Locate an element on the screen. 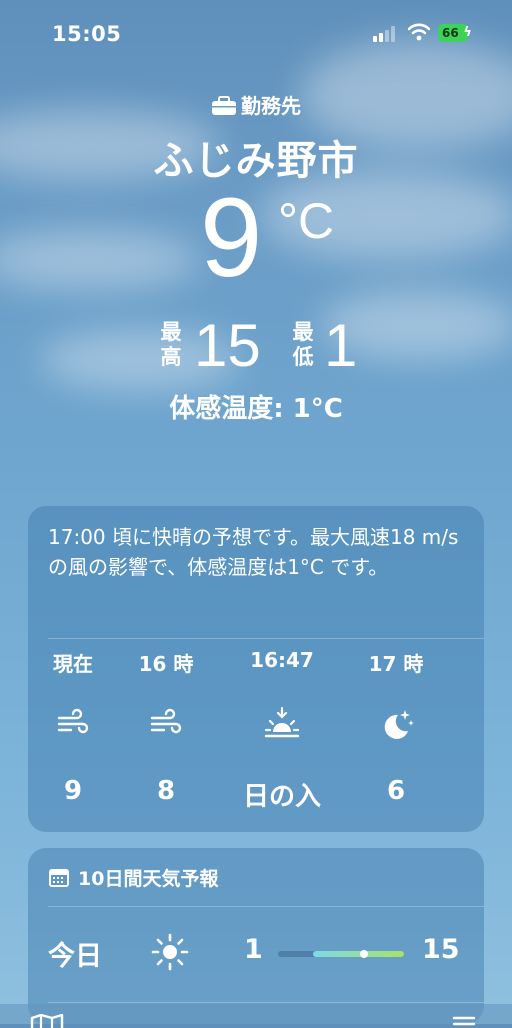 The width and height of the screenshot is (512, 1028). moon-stars-icon is located at coordinates (399, 724).